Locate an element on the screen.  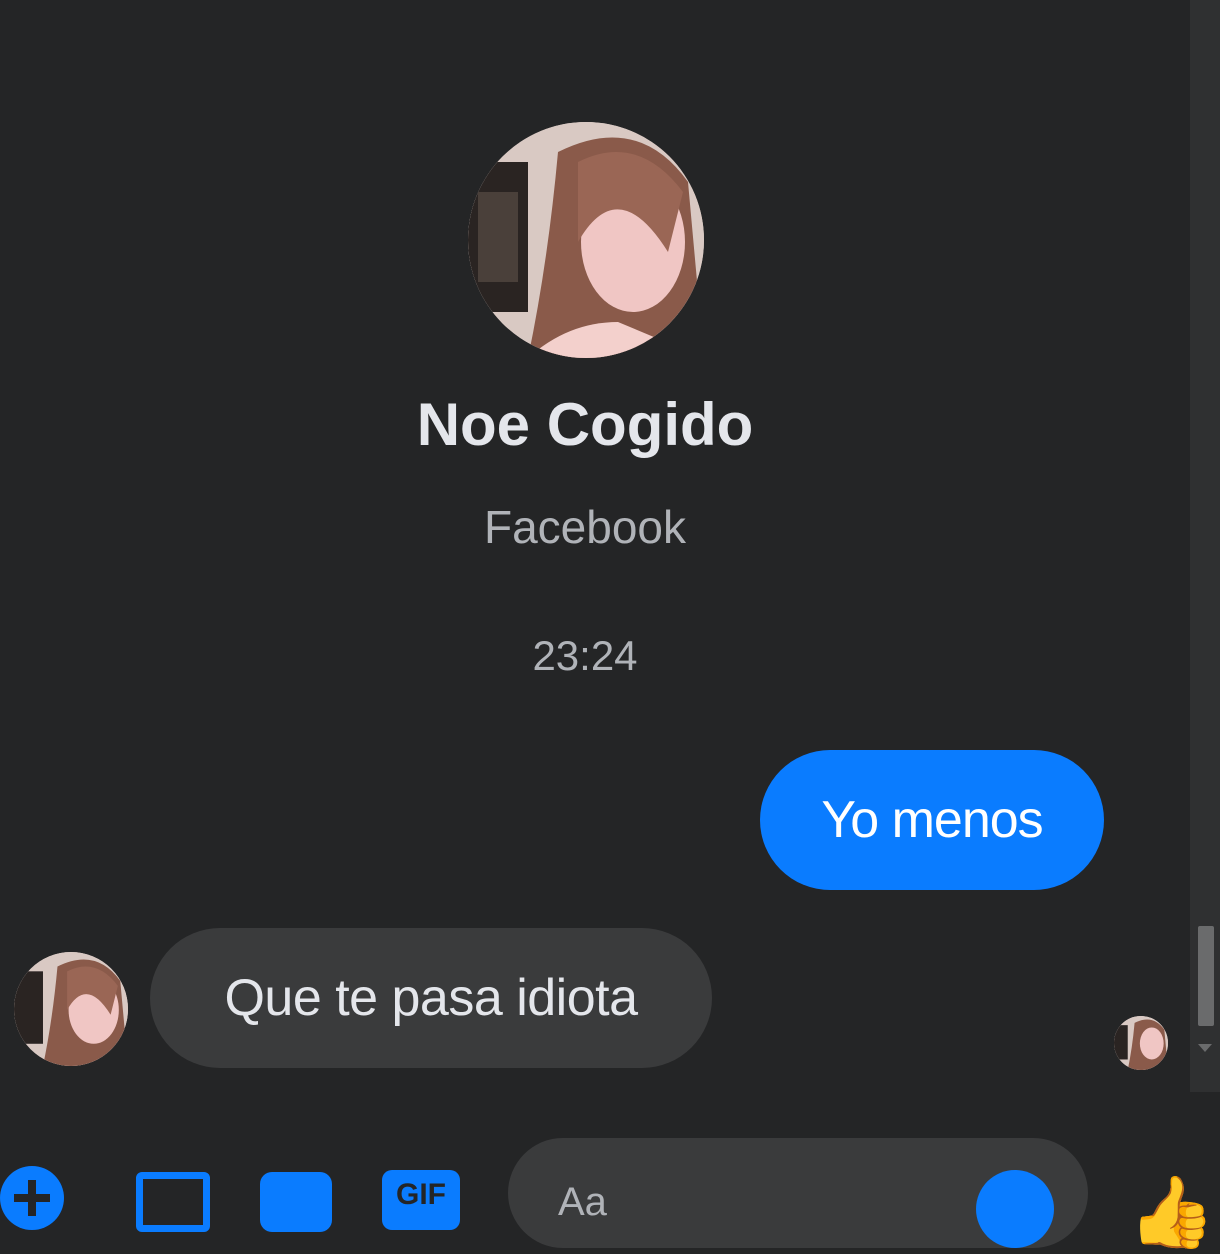
emoji-icon is located at coordinates (1015, 1209).